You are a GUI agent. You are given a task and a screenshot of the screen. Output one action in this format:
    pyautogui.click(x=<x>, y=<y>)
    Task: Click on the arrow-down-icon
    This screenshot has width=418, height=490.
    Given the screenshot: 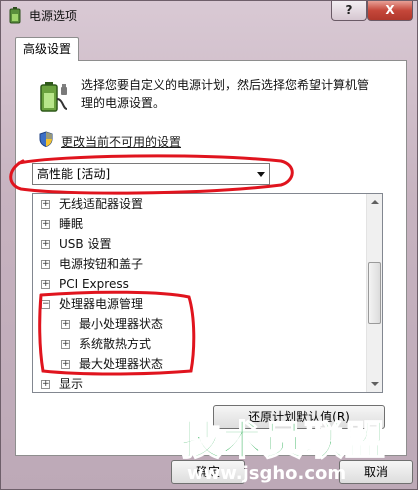 What is the action you would take?
    pyautogui.click(x=375, y=384)
    